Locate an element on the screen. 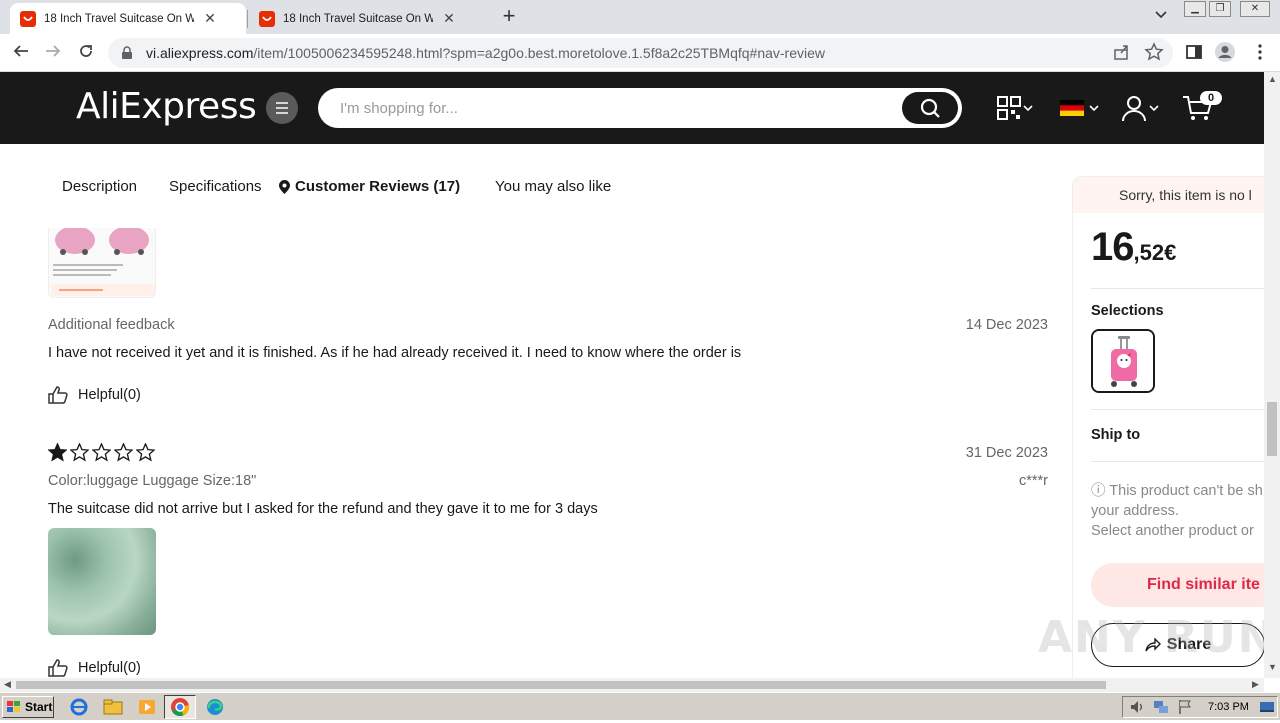 The image size is (1280, 723). price-decimal: ,52€ is located at coordinates (1155, 252).